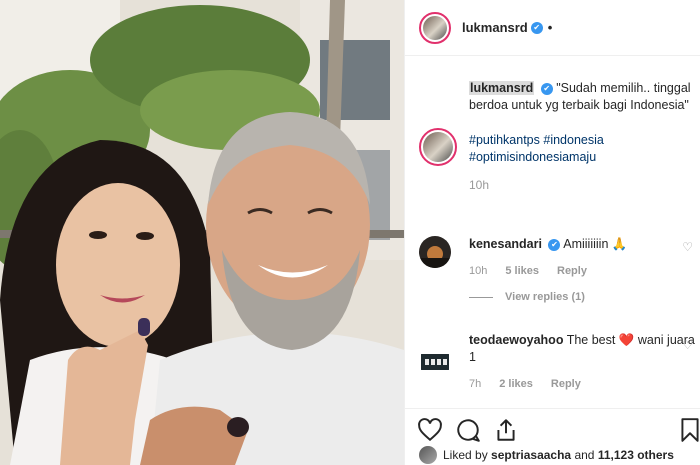 This screenshot has height=465, width=700. I want to click on comment-likes: 2 likes, so click(516, 384).